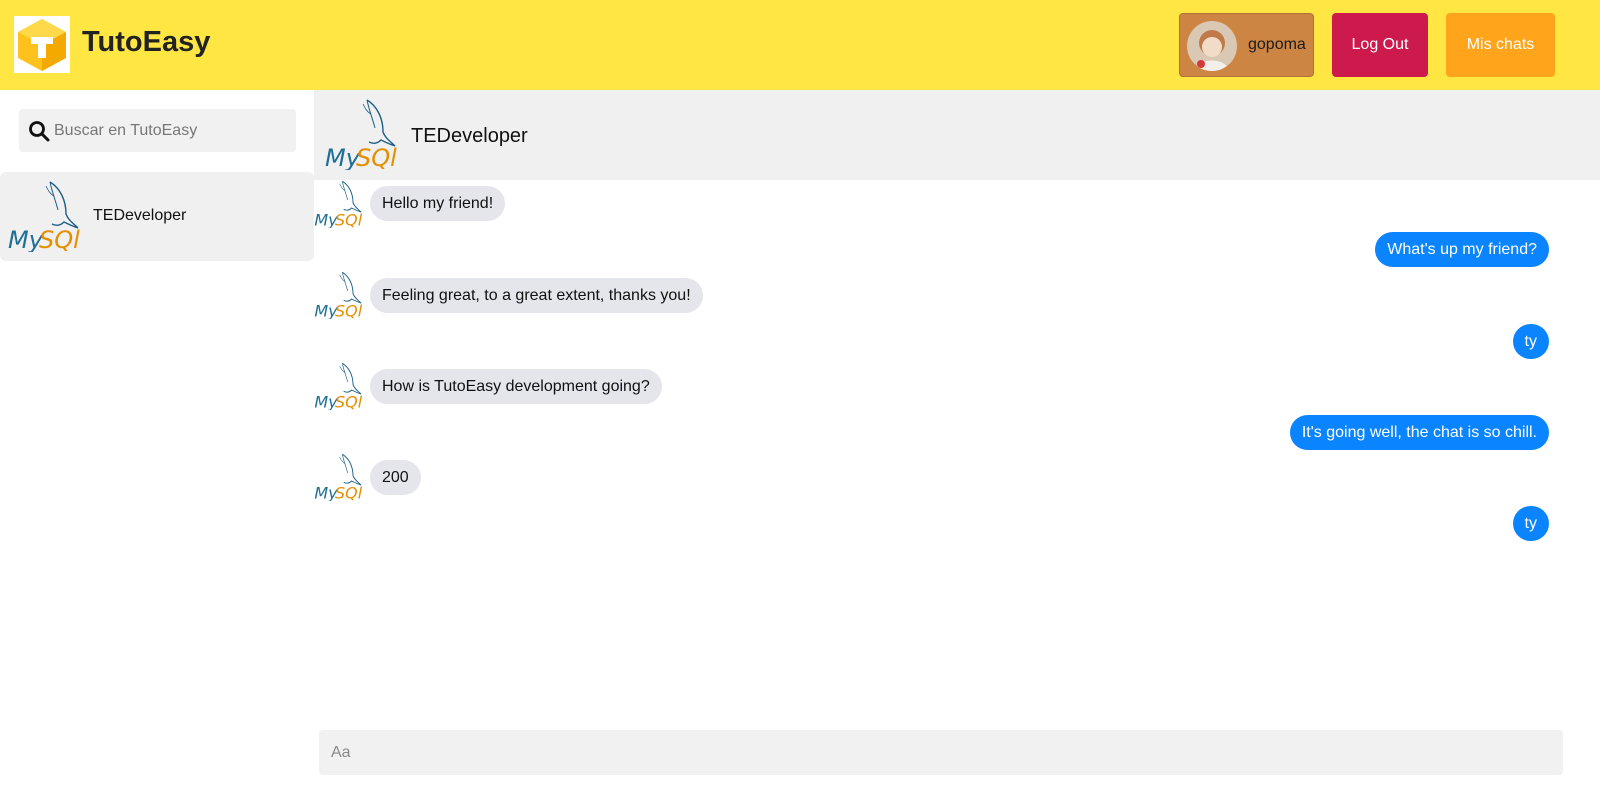 This screenshot has height=798, width=1600. I want to click on chat-header: TEDeveloper, so click(957, 135).